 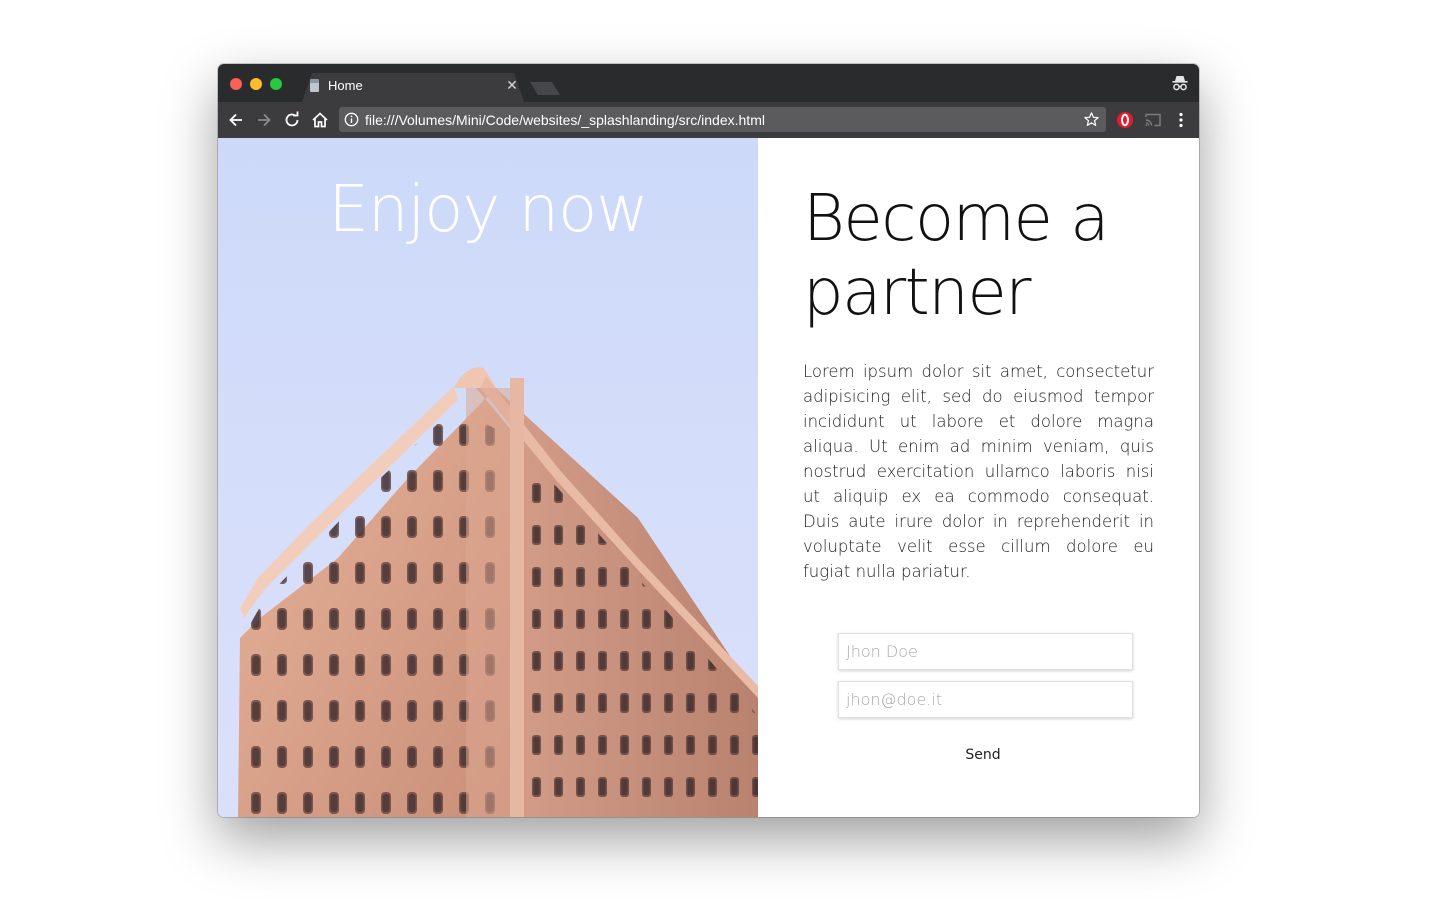 What do you see at coordinates (985, 651) in the screenshot?
I see `name-input` at bounding box center [985, 651].